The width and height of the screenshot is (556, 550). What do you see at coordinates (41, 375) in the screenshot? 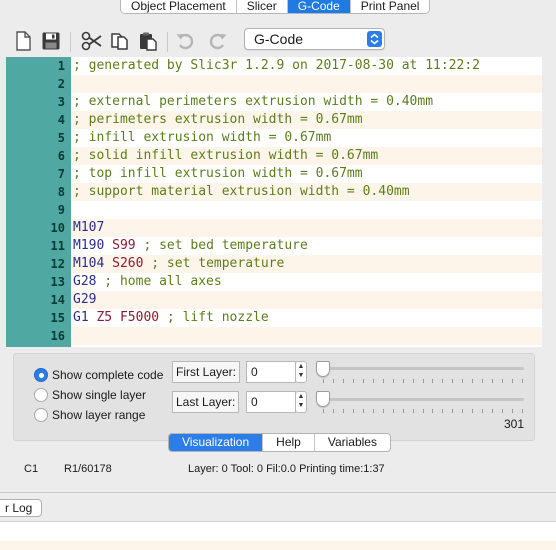
I see `radio-button-selected` at bounding box center [41, 375].